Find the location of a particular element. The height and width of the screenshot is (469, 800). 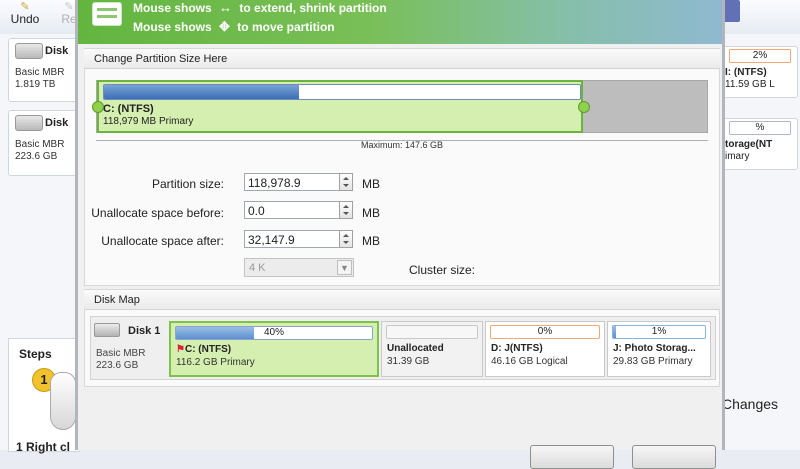

step-instruction: 1 Right cl is located at coordinates (43, 447).